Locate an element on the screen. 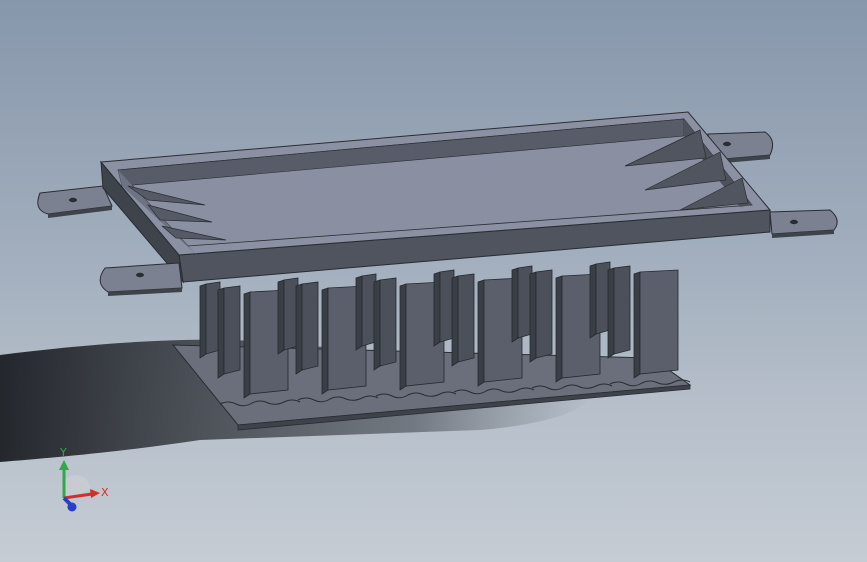  y-axis-arrow-icon is located at coordinates (64, 465).